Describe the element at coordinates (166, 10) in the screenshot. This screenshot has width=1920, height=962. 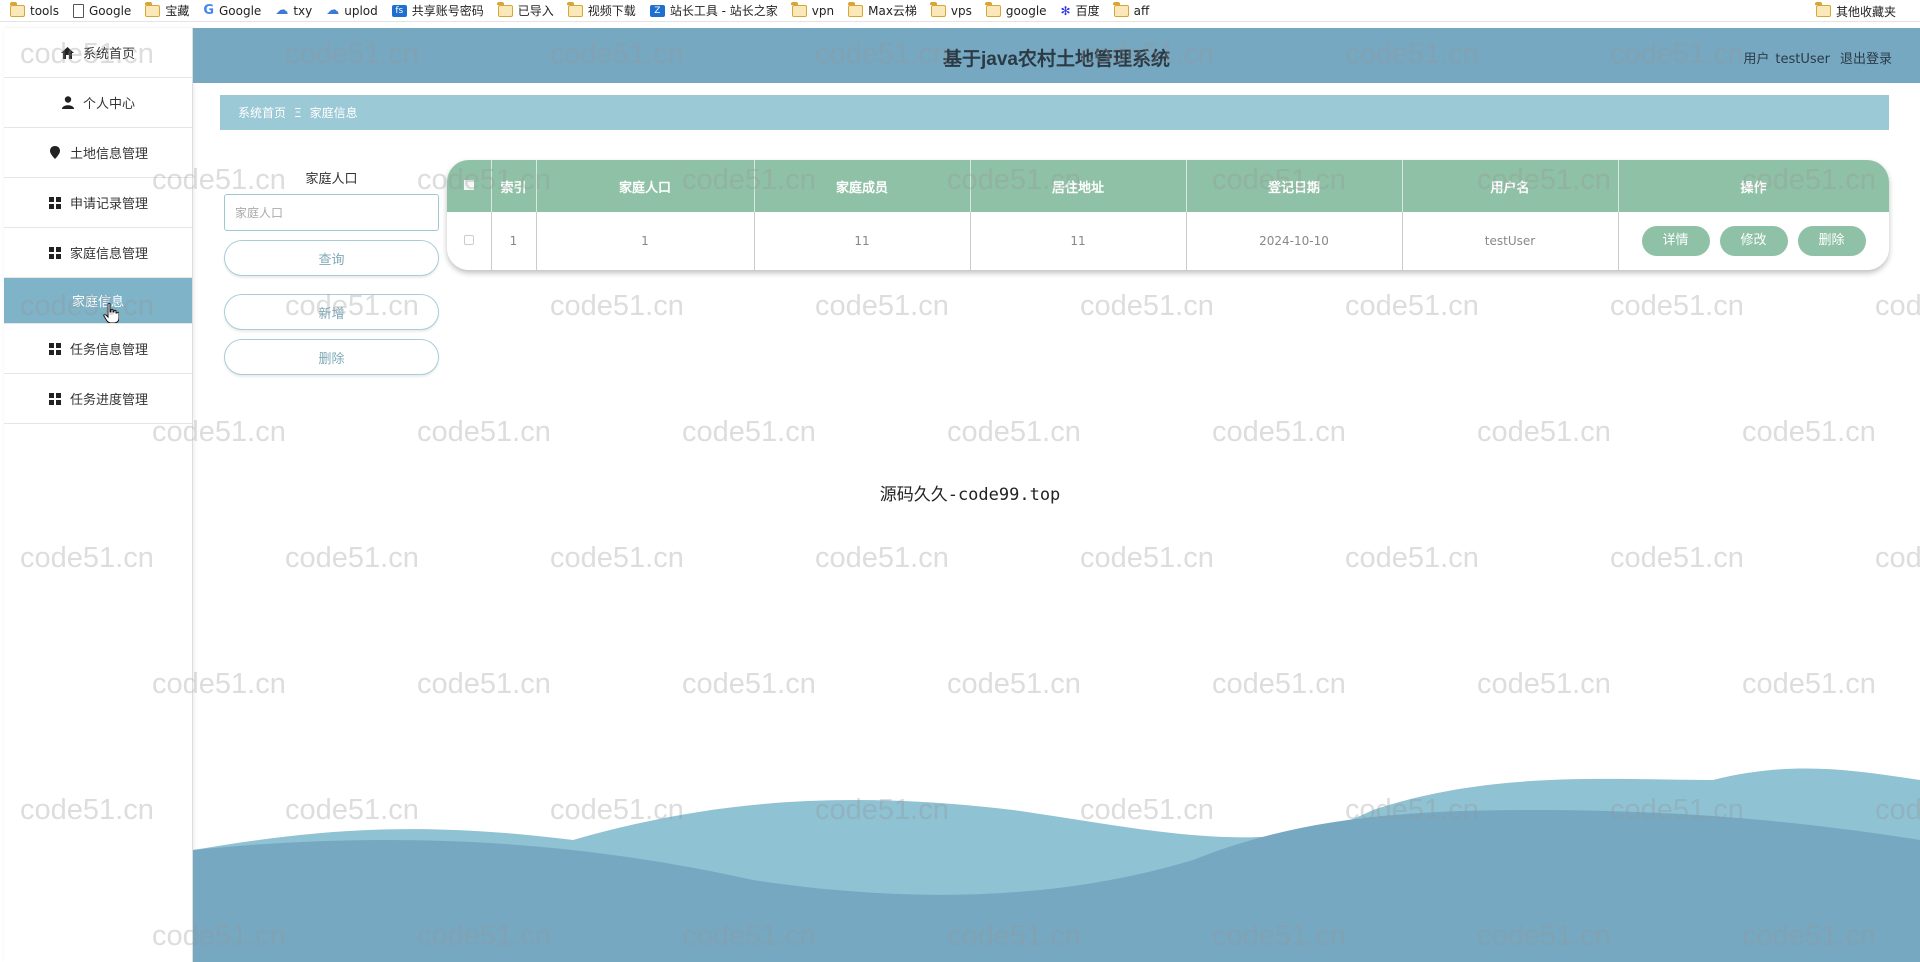
I see `bookmark-baozang: 宝藏` at that location.